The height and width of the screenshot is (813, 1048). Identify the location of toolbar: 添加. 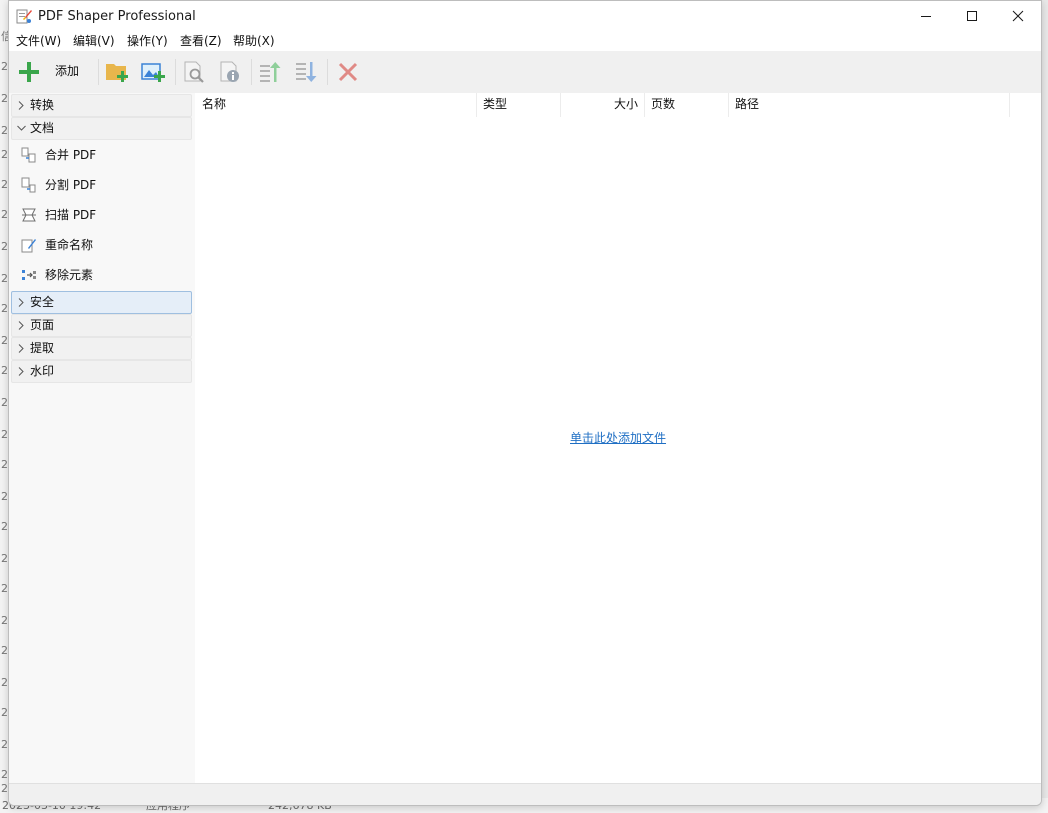
(525, 72).